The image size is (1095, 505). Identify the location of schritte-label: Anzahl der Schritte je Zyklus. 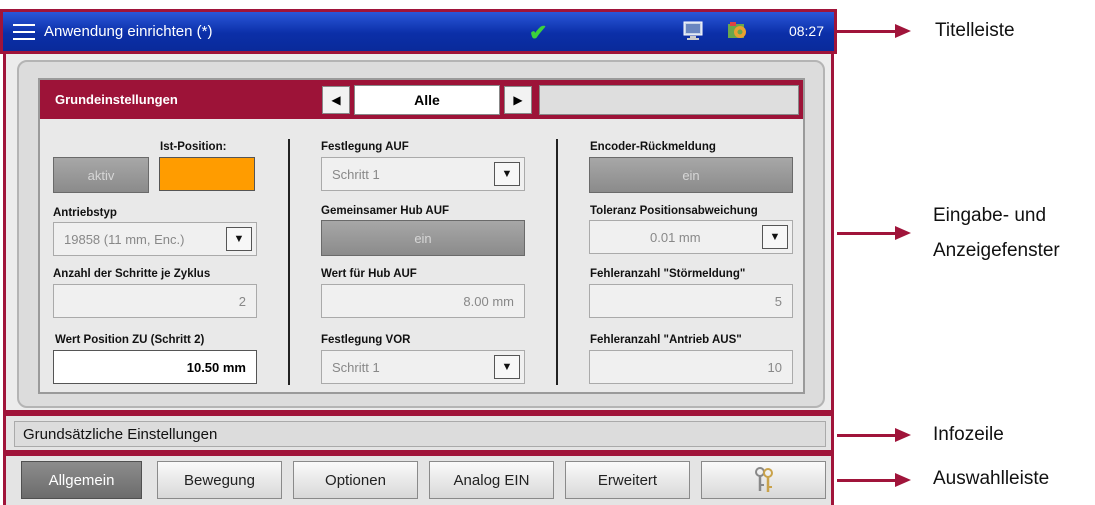
(132, 274).